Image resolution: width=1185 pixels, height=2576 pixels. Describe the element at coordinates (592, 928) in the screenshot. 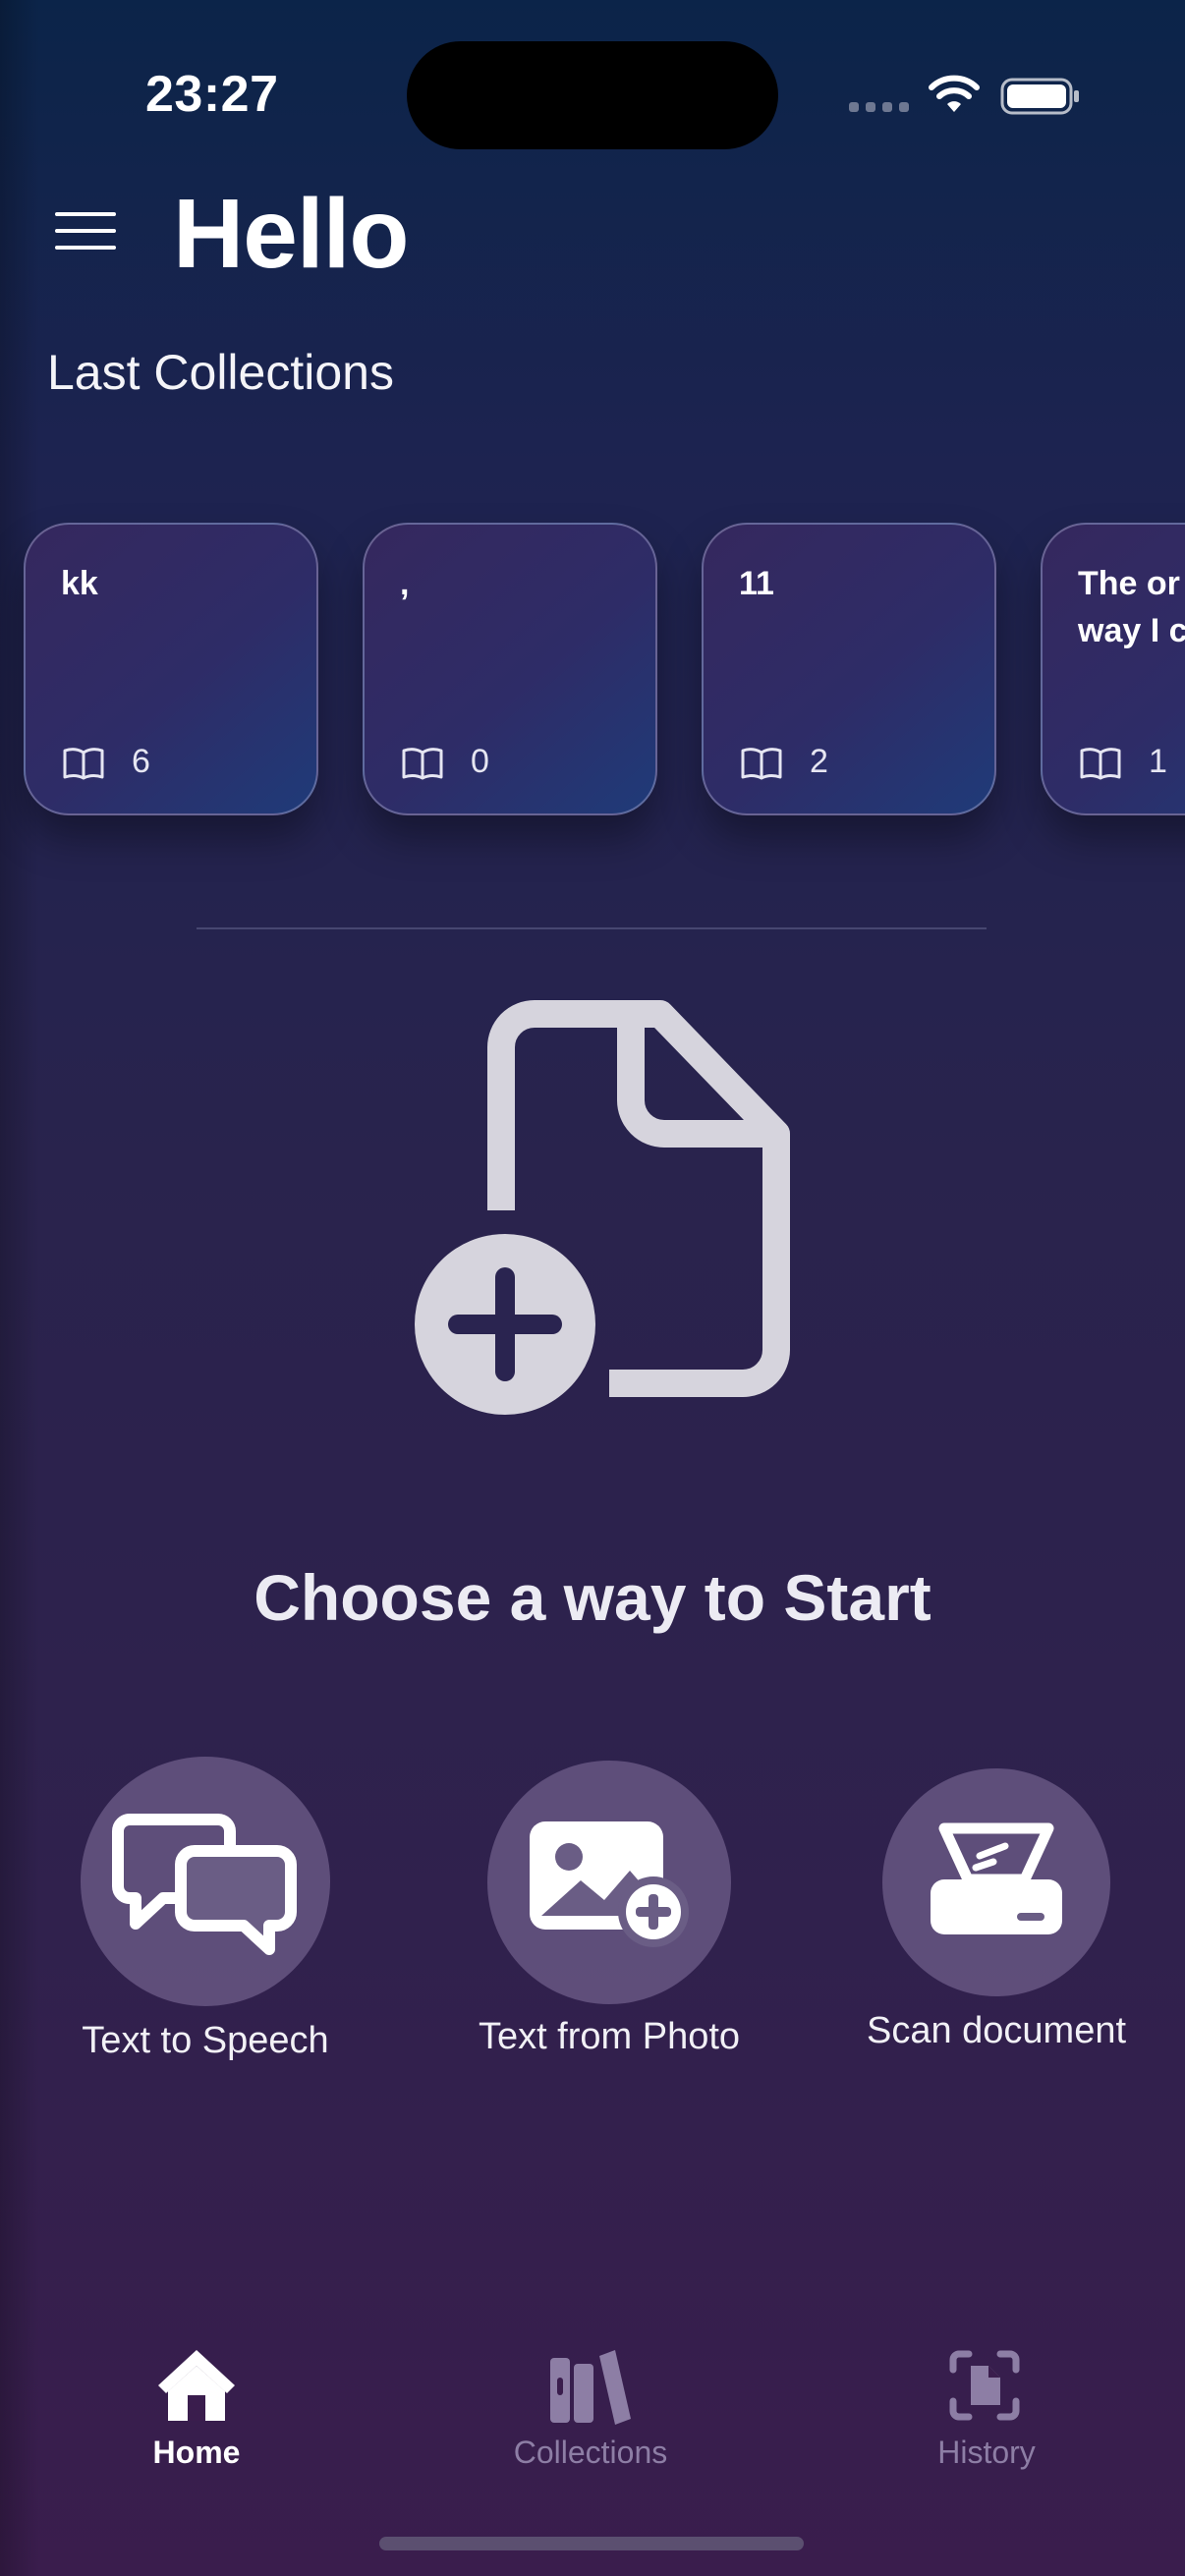

I see `divider` at that location.